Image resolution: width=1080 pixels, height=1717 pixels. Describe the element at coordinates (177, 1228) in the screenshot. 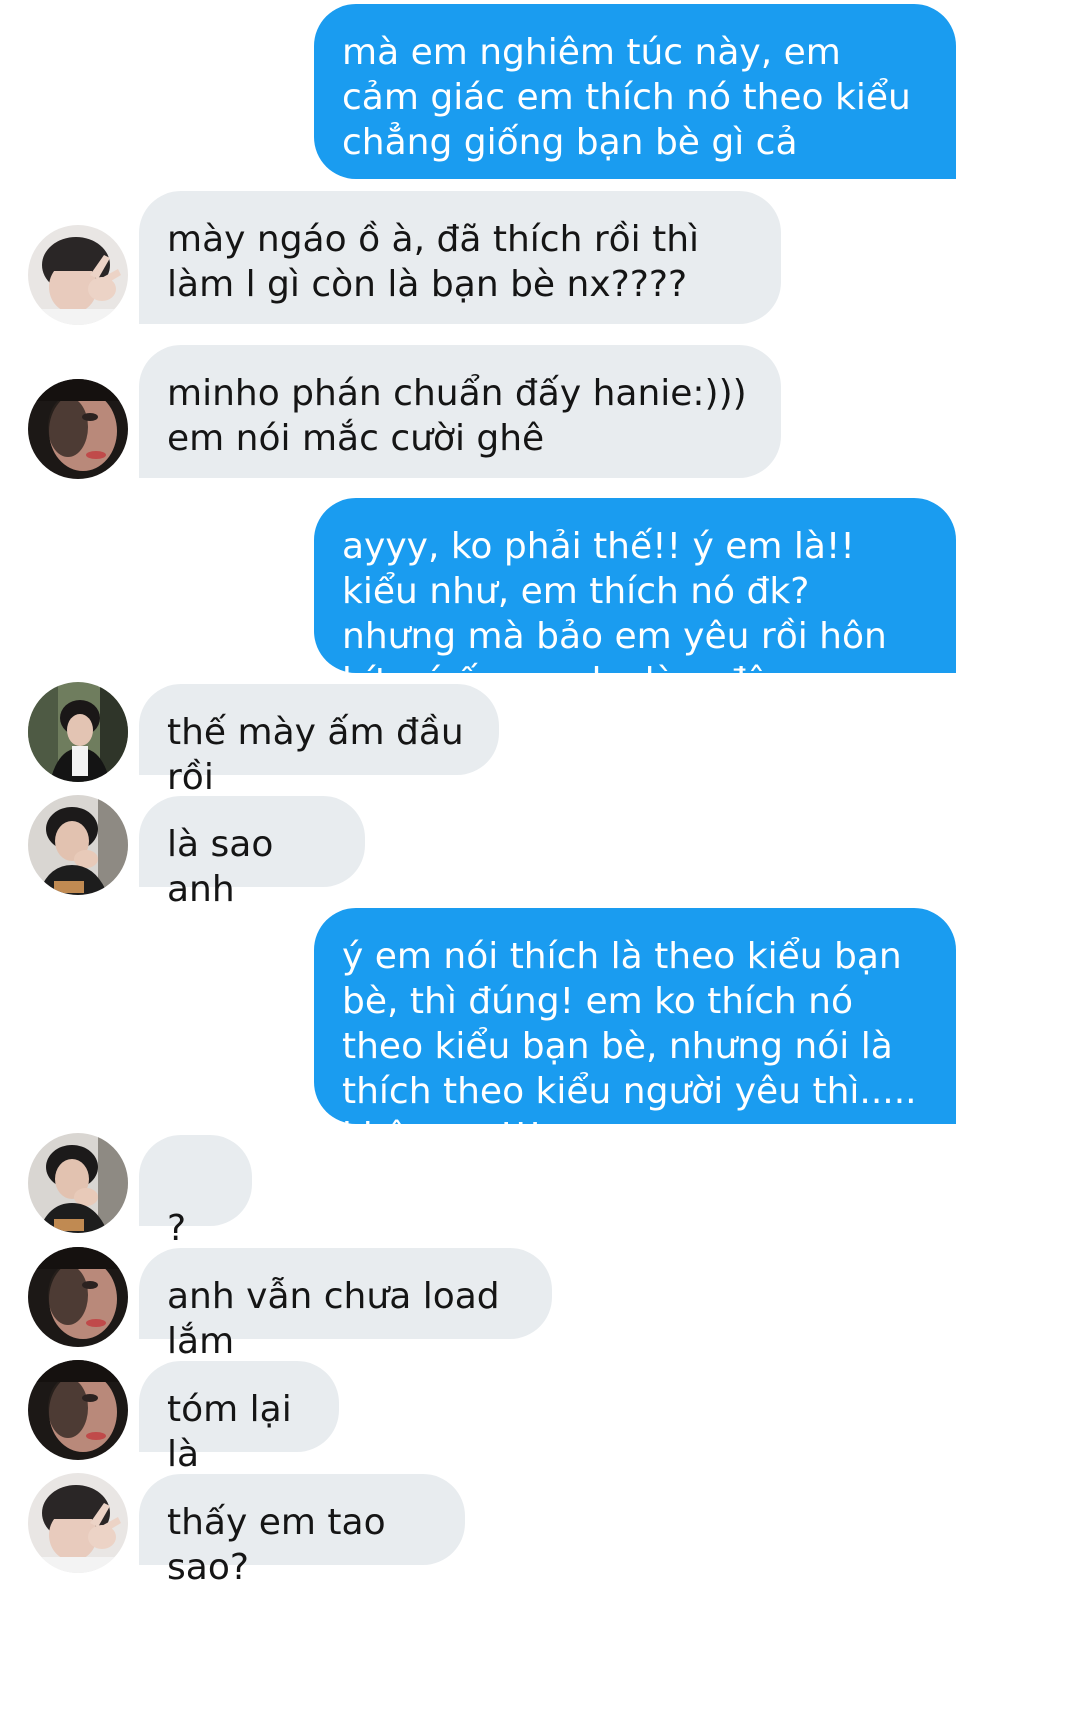

I see `message-text: ?` at that location.